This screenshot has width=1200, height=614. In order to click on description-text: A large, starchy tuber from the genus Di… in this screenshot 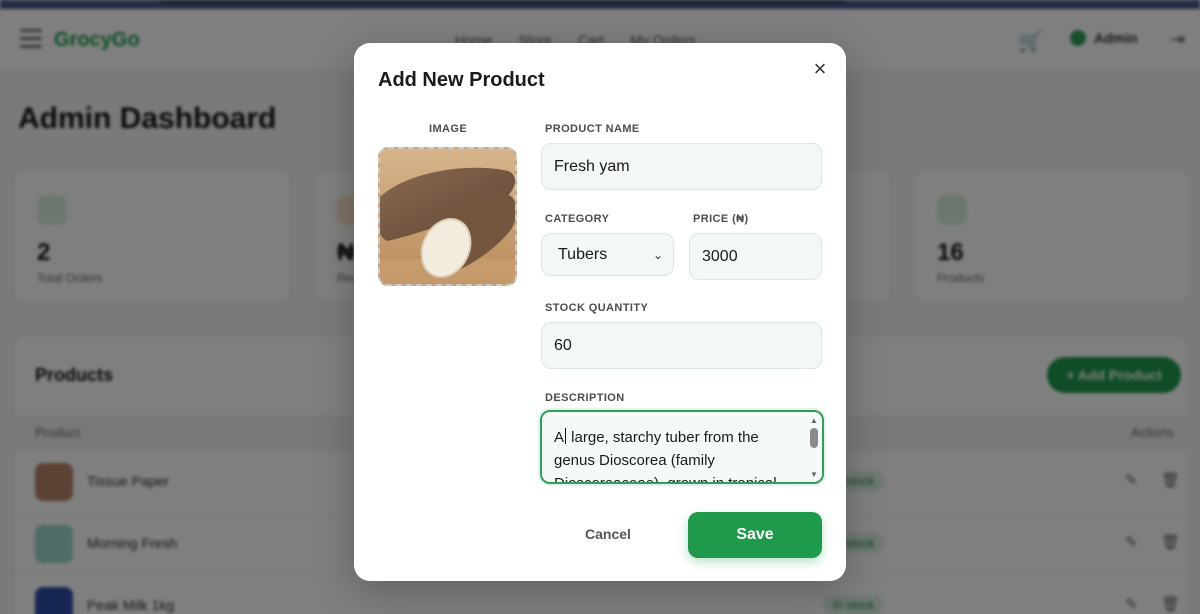, I will do `click(665, 456)`.